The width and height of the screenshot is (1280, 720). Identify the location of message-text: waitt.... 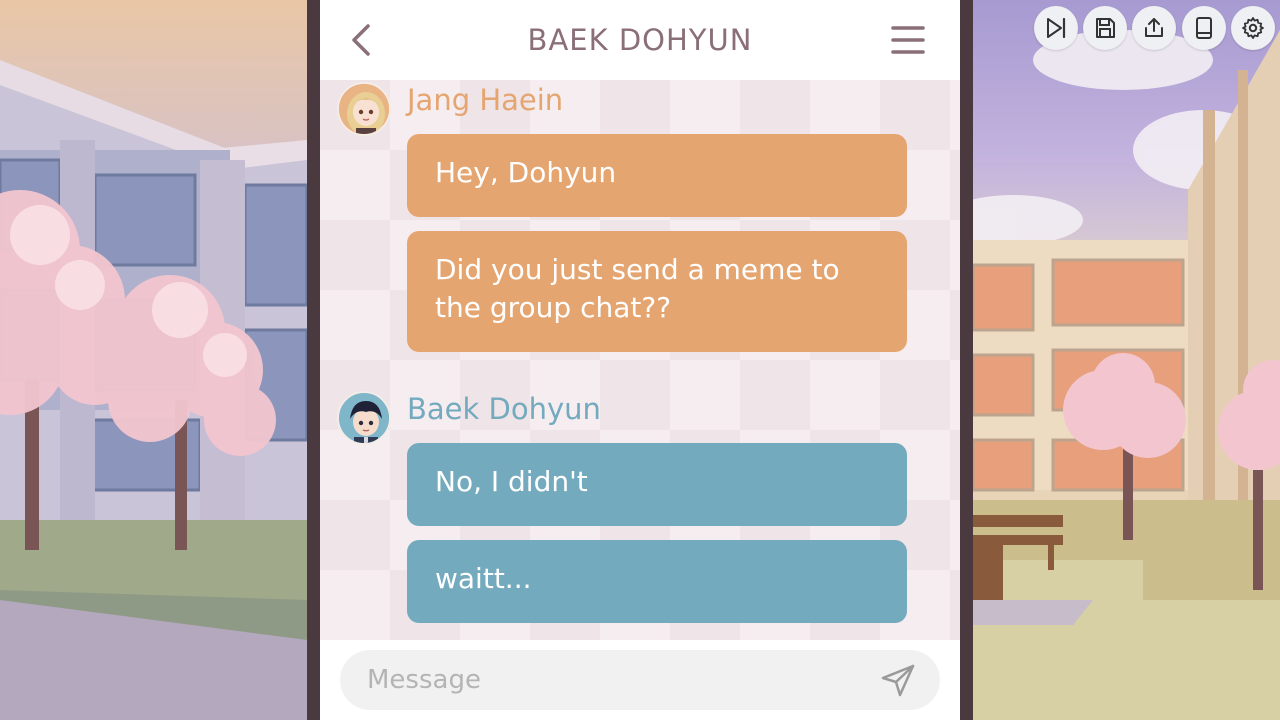
(483, 578).